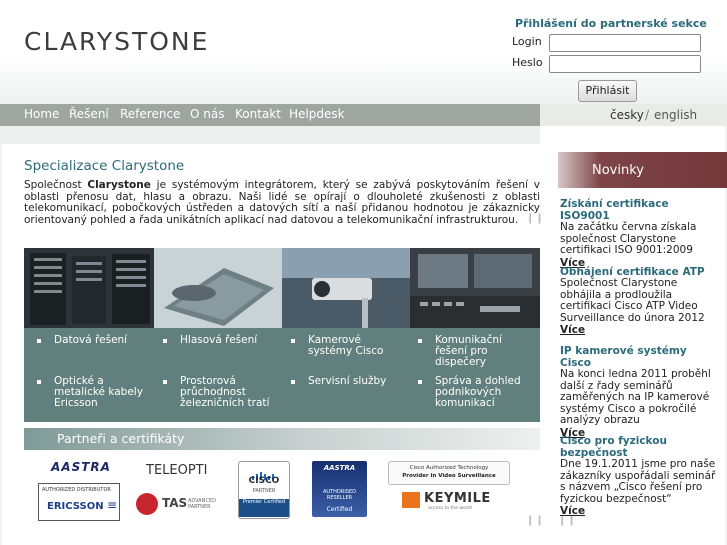 This screenshot has height=545, width=727. What do you see at coordinates (411, 500) in the screenshot?
I see `keymile-mark-icon` at bounding box center [411, 500].